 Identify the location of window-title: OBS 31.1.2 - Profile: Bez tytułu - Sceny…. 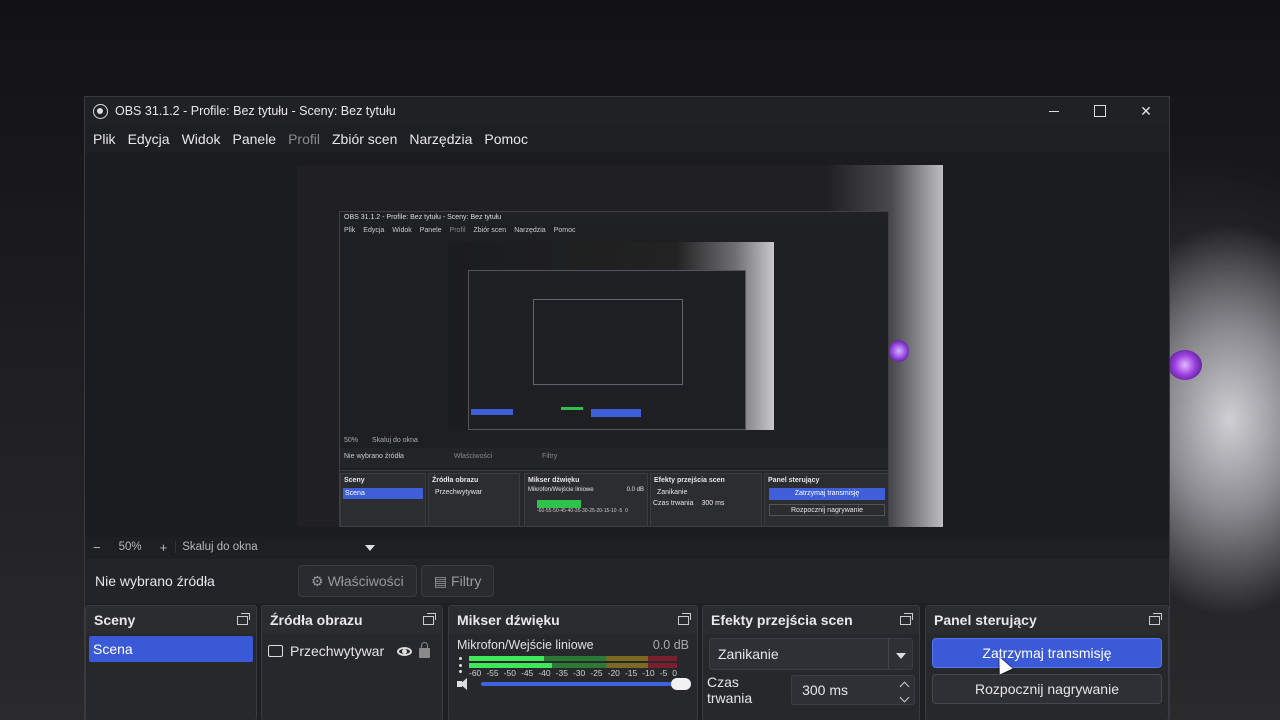
(255, 111).